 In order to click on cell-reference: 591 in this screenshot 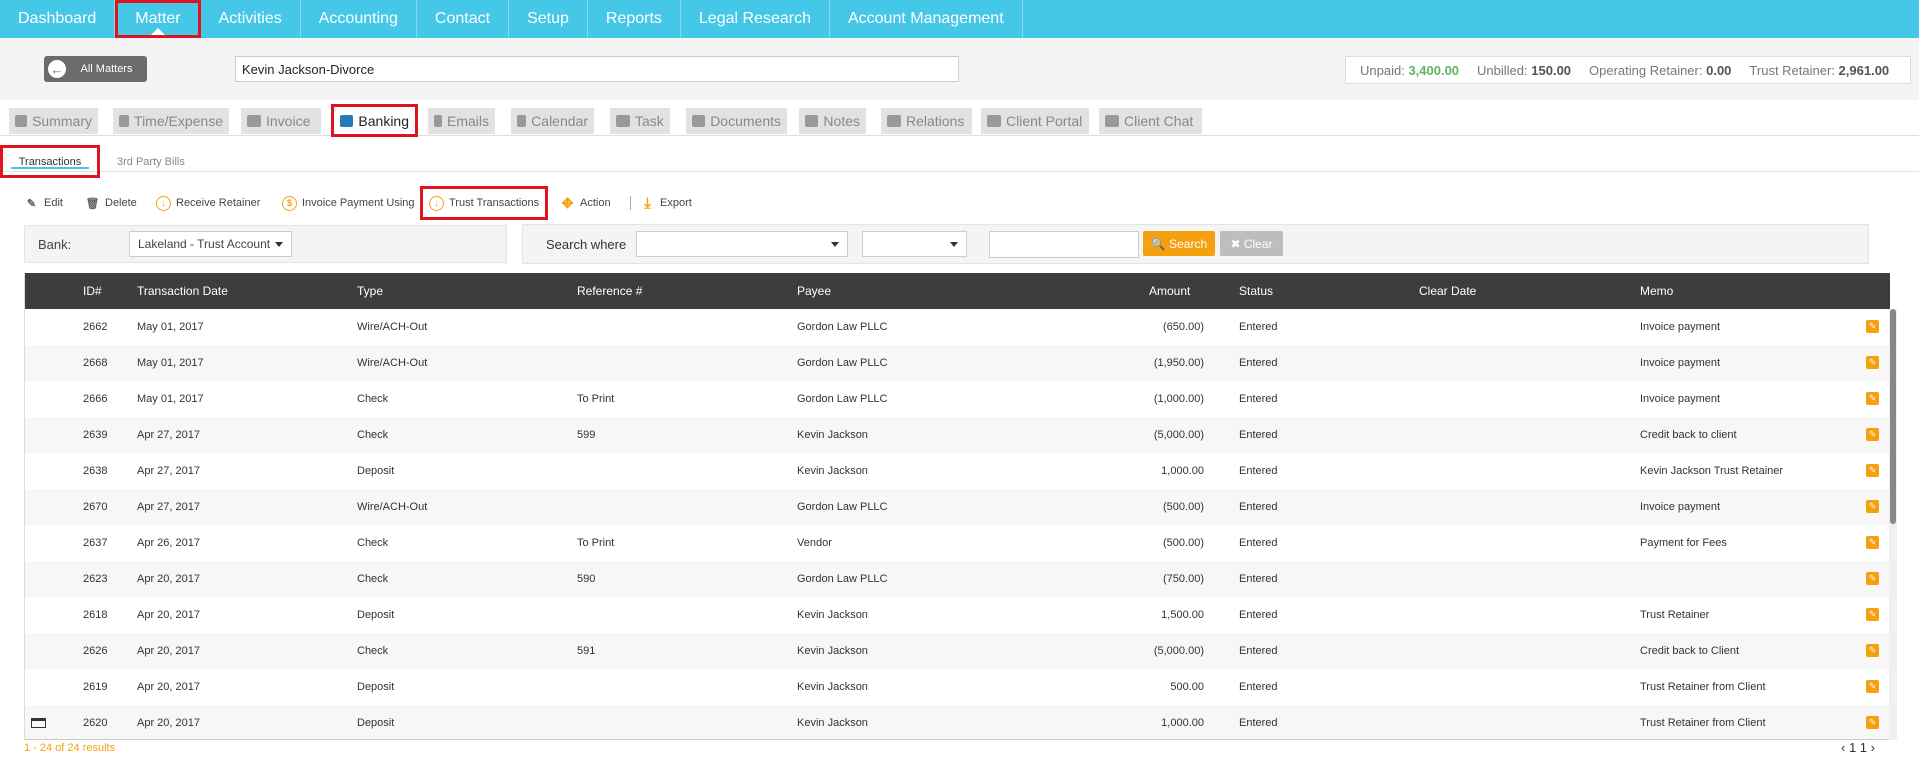, I will do `click(586, 651)`.